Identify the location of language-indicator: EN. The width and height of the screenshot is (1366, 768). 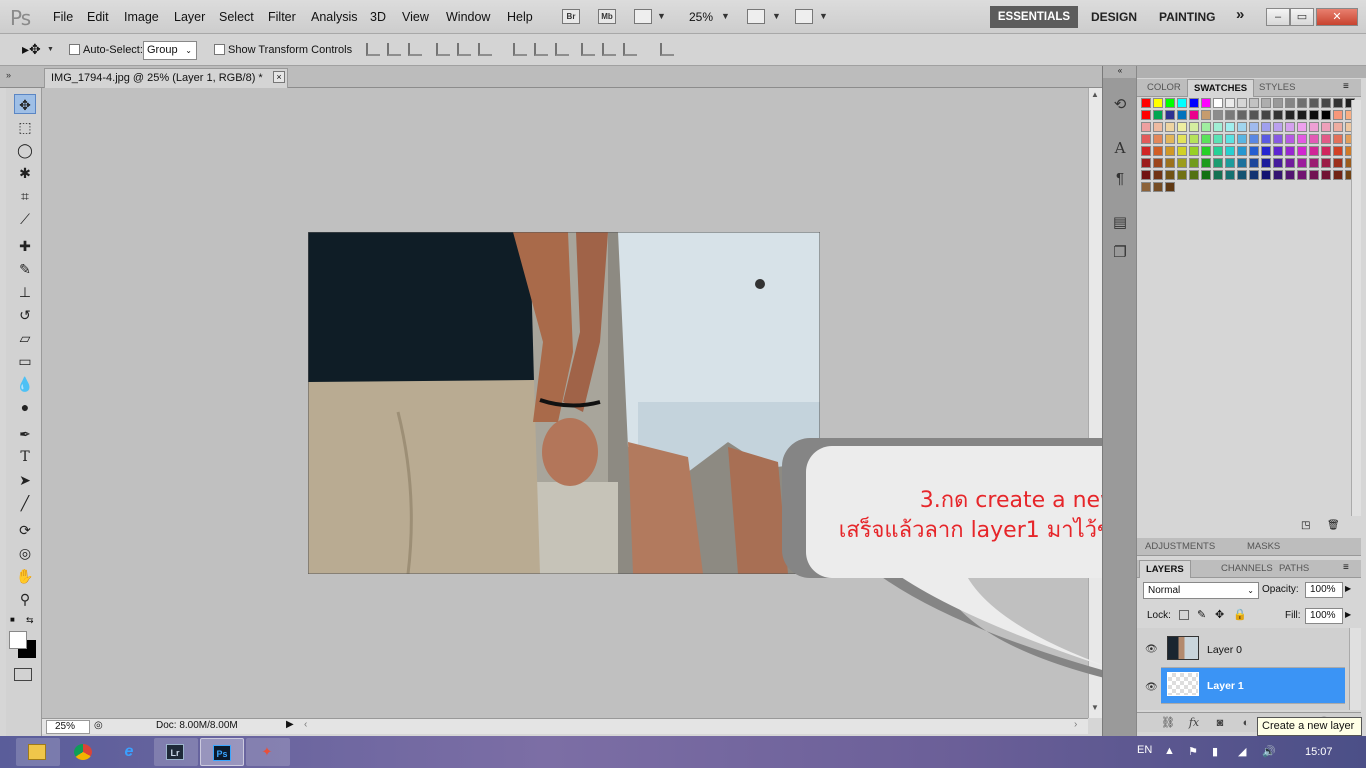
(1144, 750).